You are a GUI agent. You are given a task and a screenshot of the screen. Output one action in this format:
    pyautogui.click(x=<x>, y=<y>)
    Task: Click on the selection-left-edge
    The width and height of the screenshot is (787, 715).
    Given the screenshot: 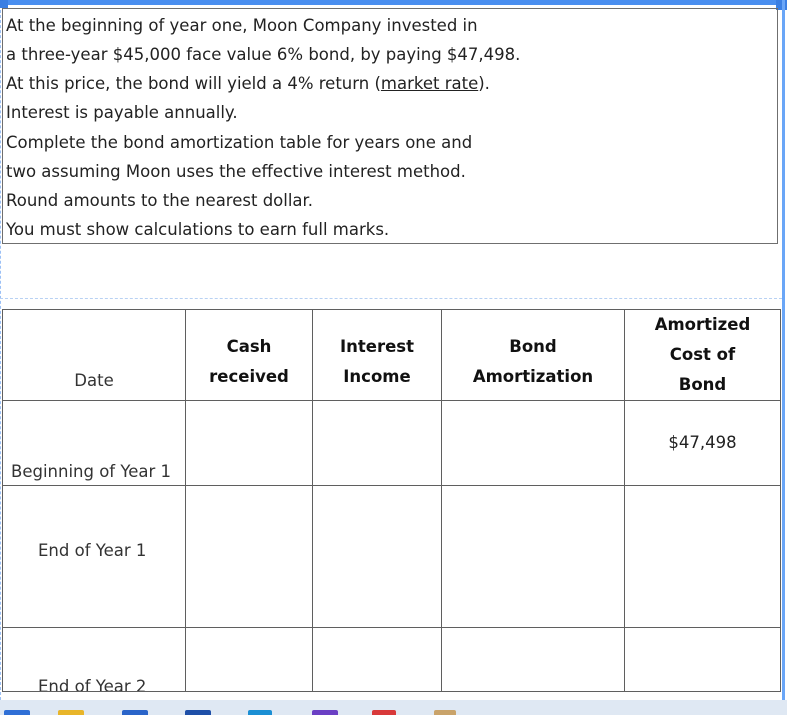 What is the action you would take?
    pyautogui.click(x=0, y=350)
    